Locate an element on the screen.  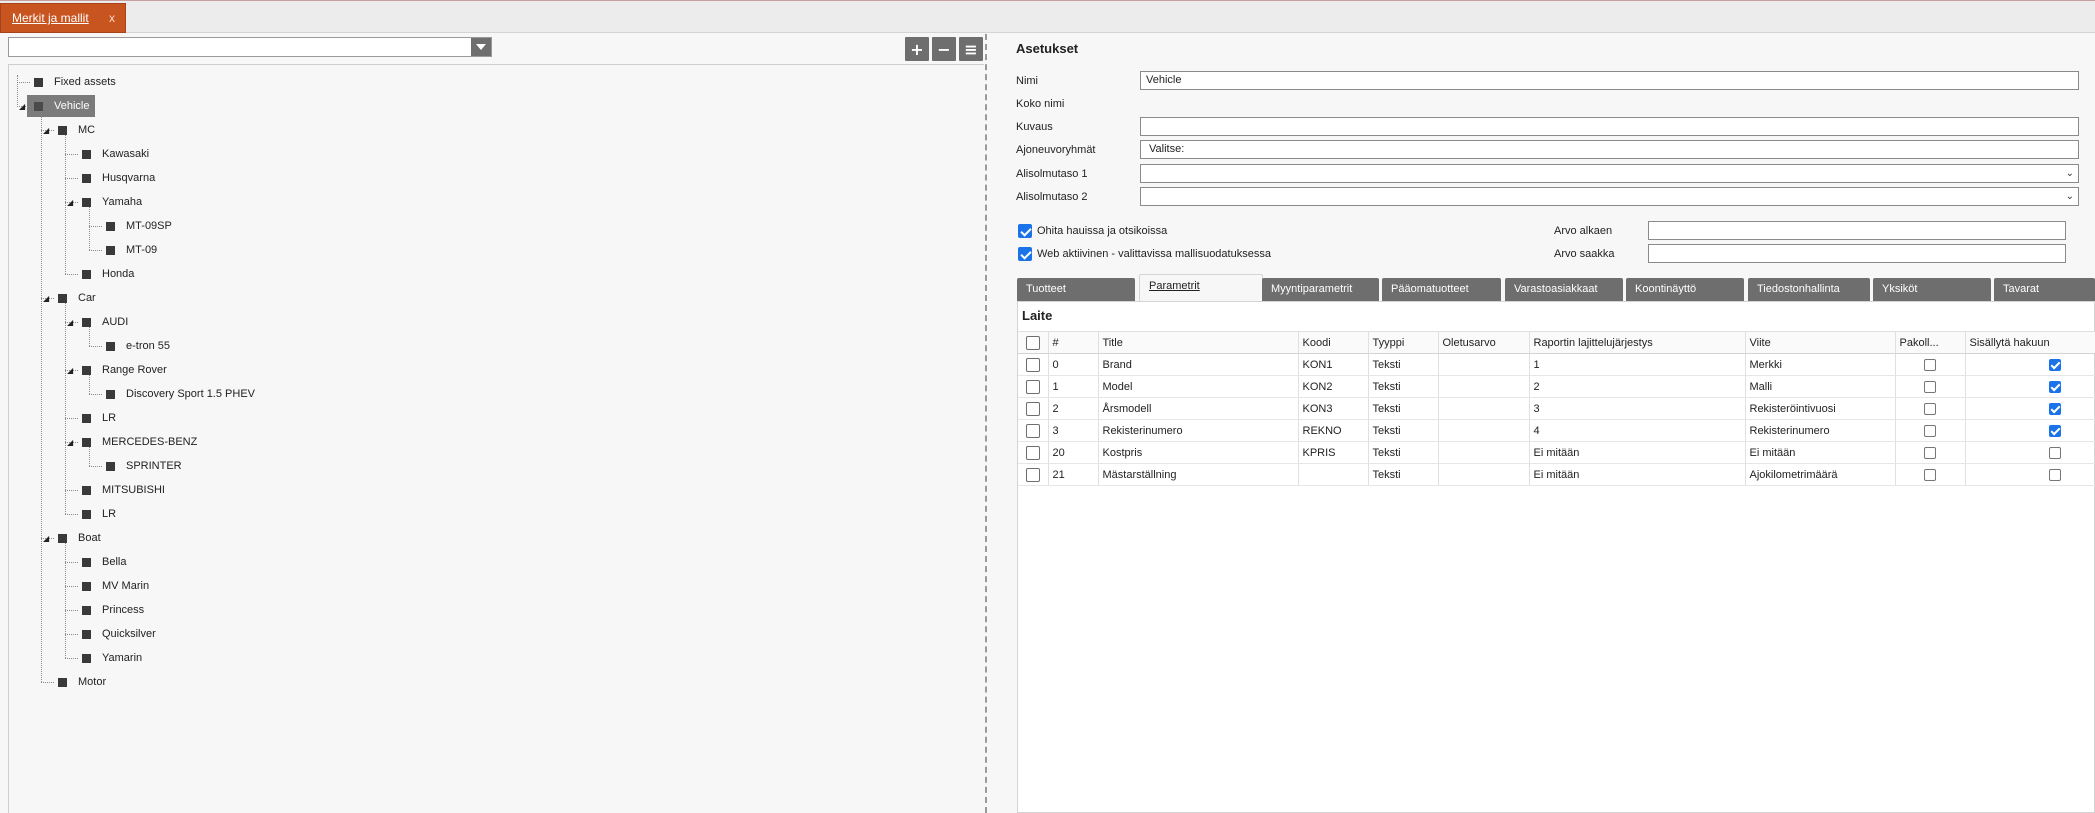
column-header: Raportin lajittelujärjestys is located at coordinates (1637, 342).